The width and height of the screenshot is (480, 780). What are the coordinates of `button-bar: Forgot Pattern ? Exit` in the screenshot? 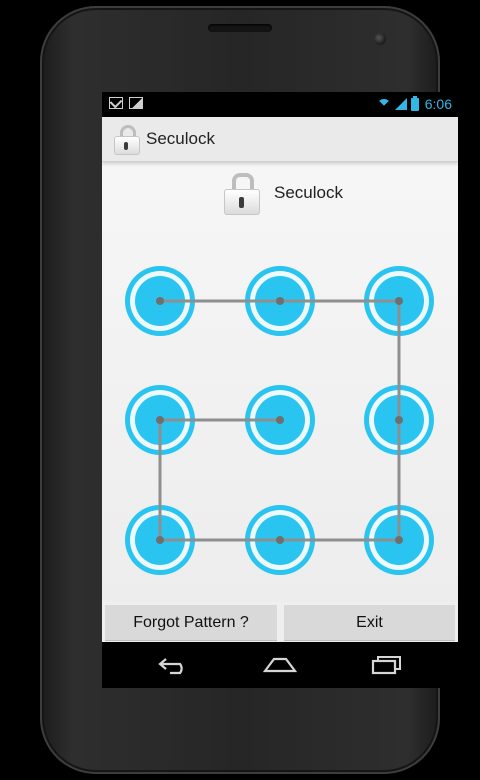 It's located at (280, 622).